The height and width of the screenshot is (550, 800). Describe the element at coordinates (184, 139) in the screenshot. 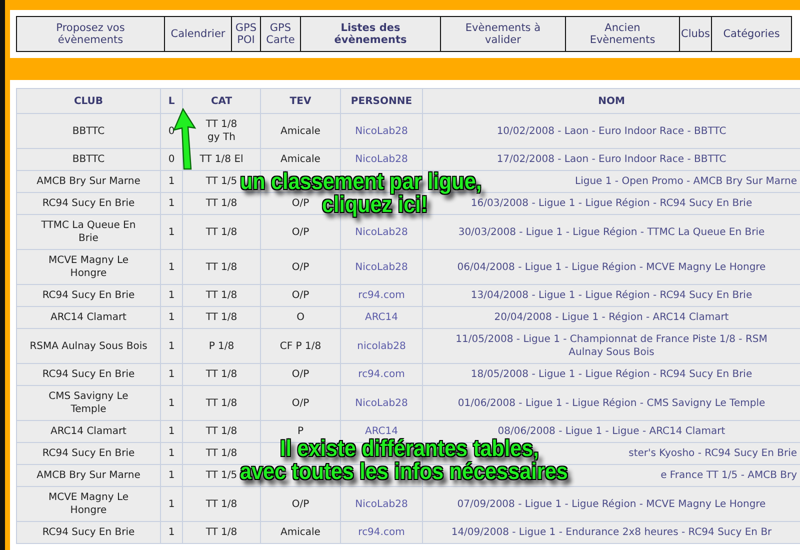

I see `arrow-icon` at that location.